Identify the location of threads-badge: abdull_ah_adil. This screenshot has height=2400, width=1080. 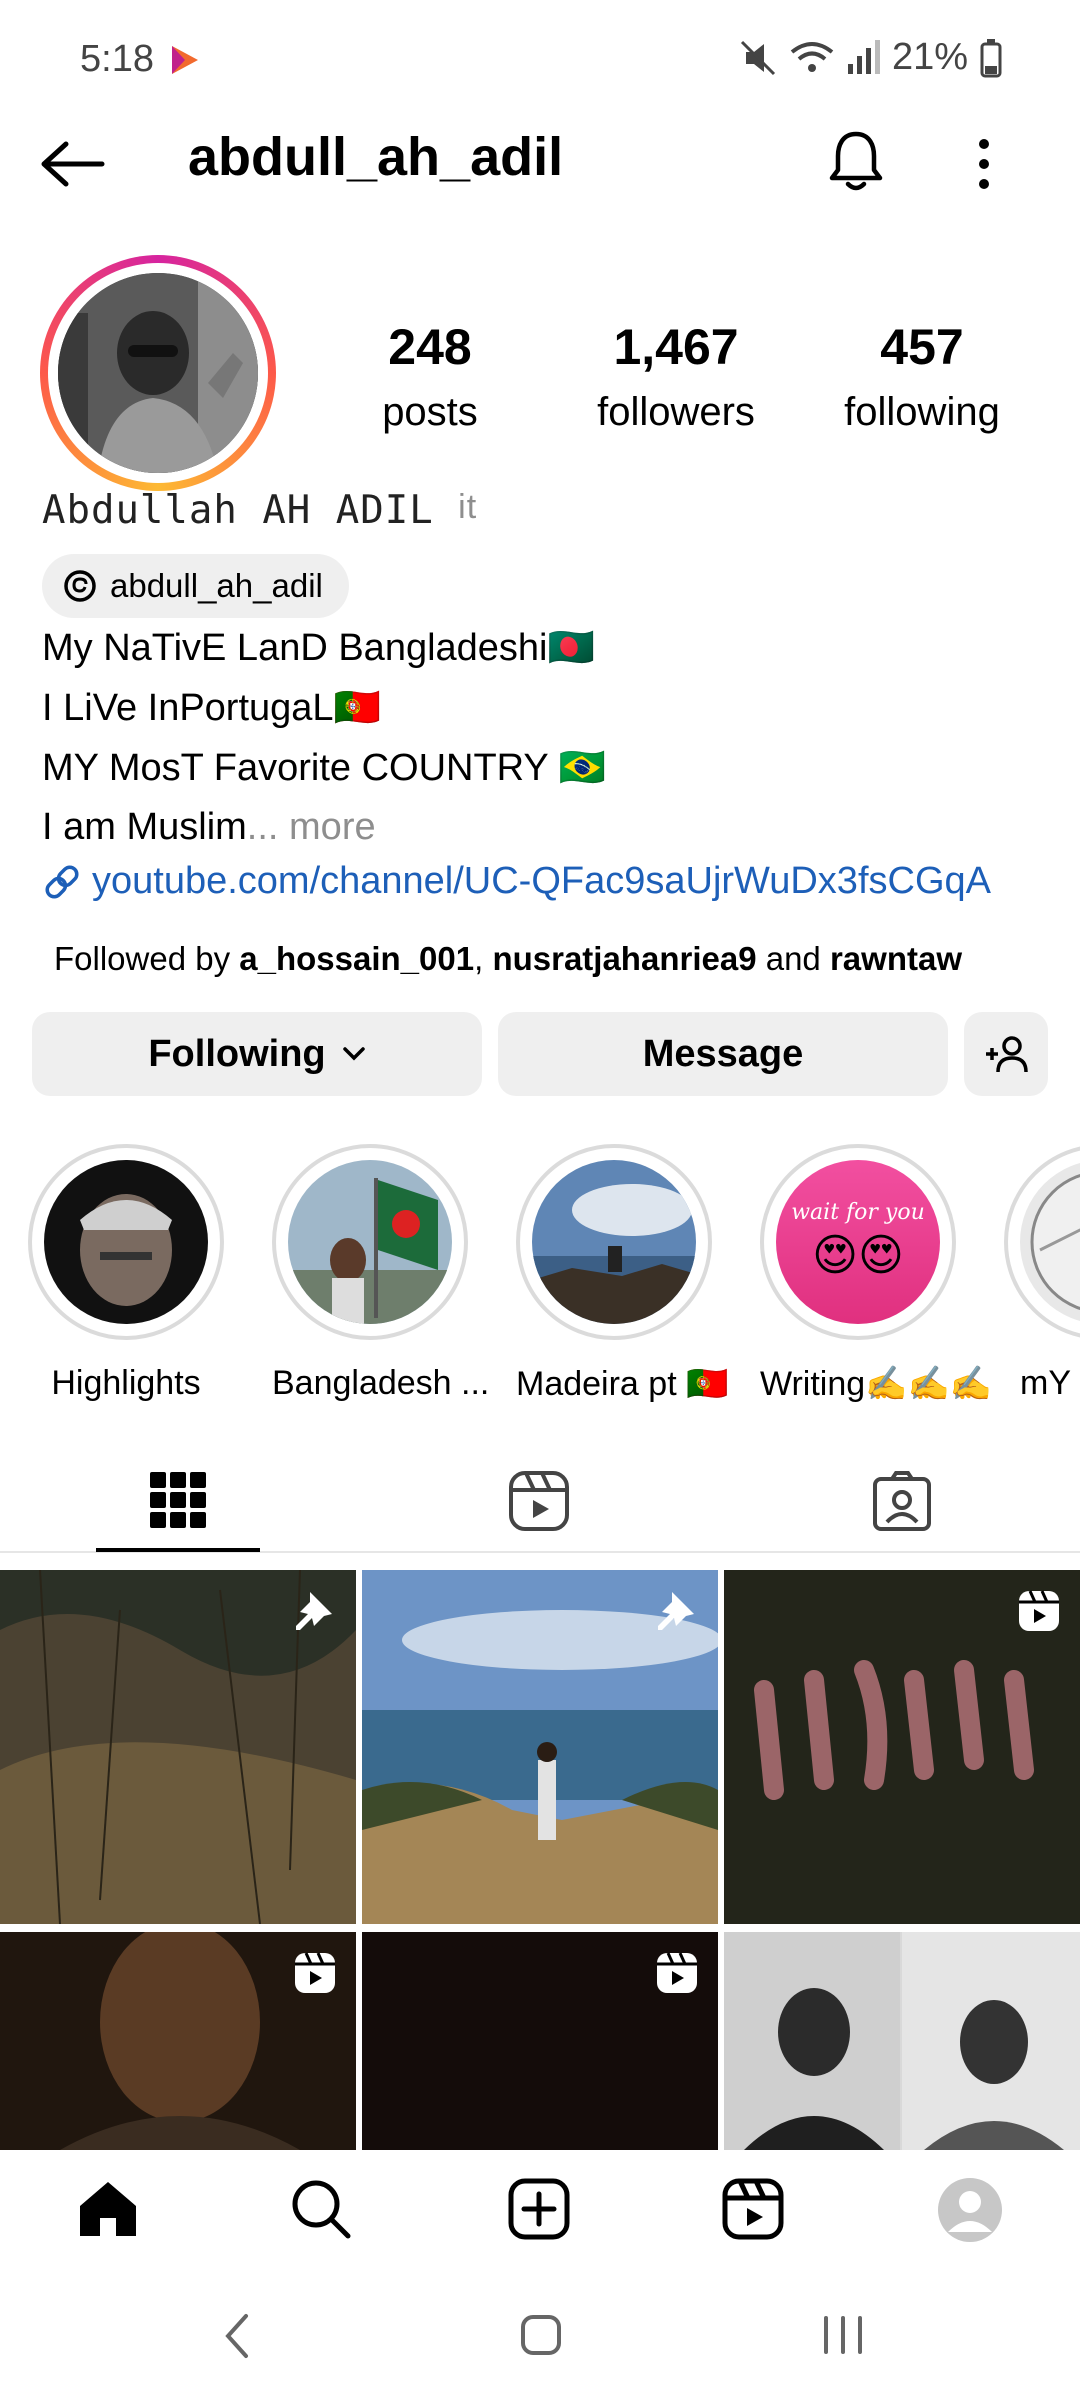
(195, 586).